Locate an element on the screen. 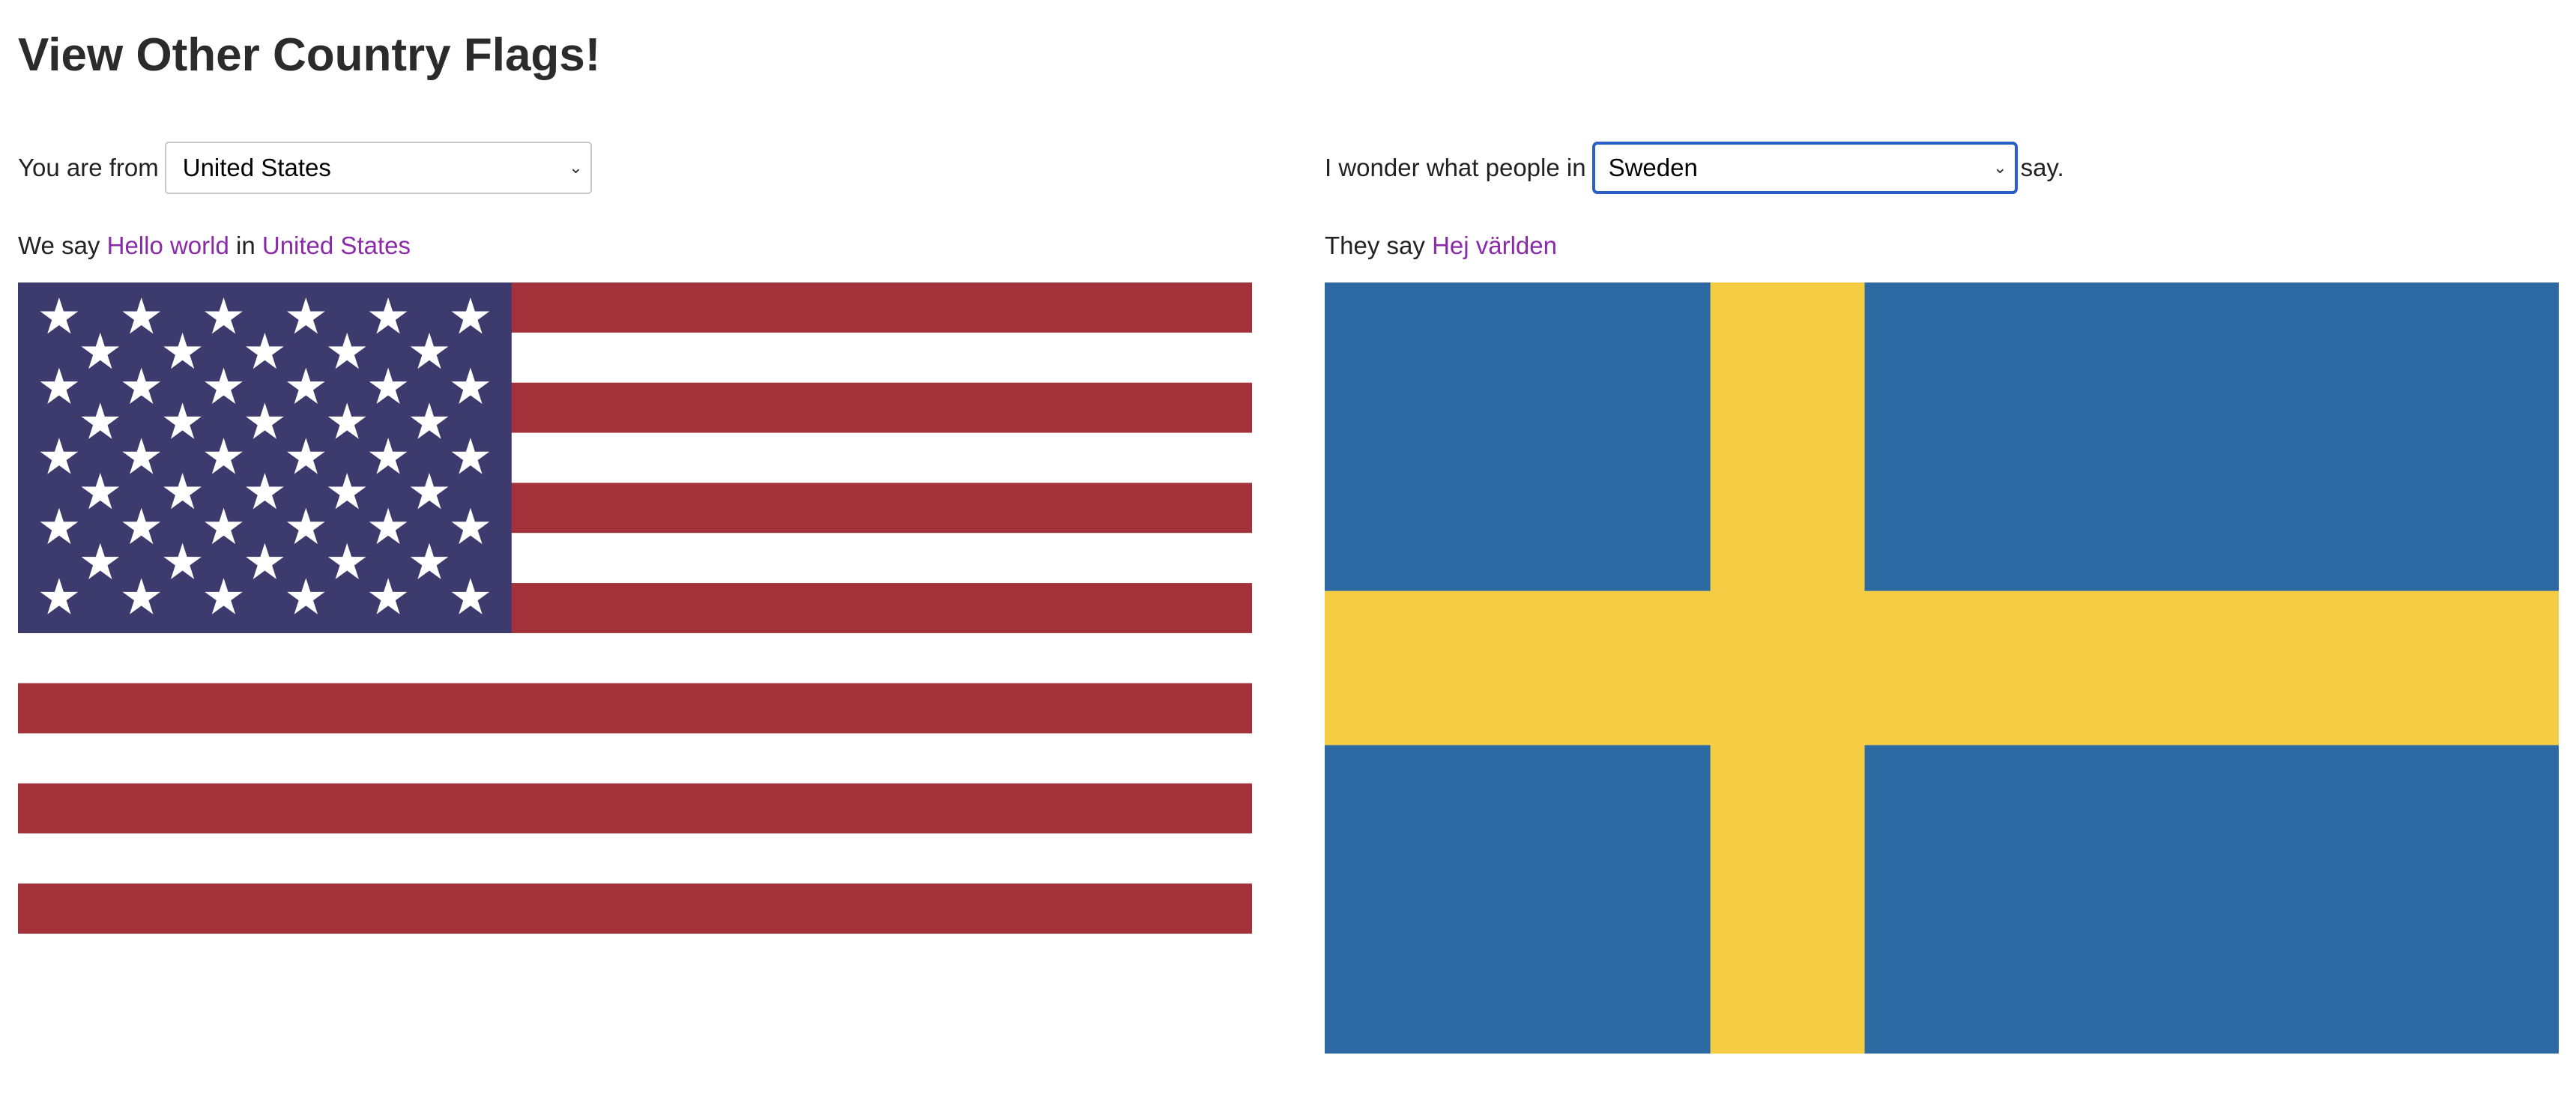 The height and width of the screenshot is (1097, 2576). target-row: I wonder what people in Sweden ⌄ say. is located at coordinates (1694, 168).